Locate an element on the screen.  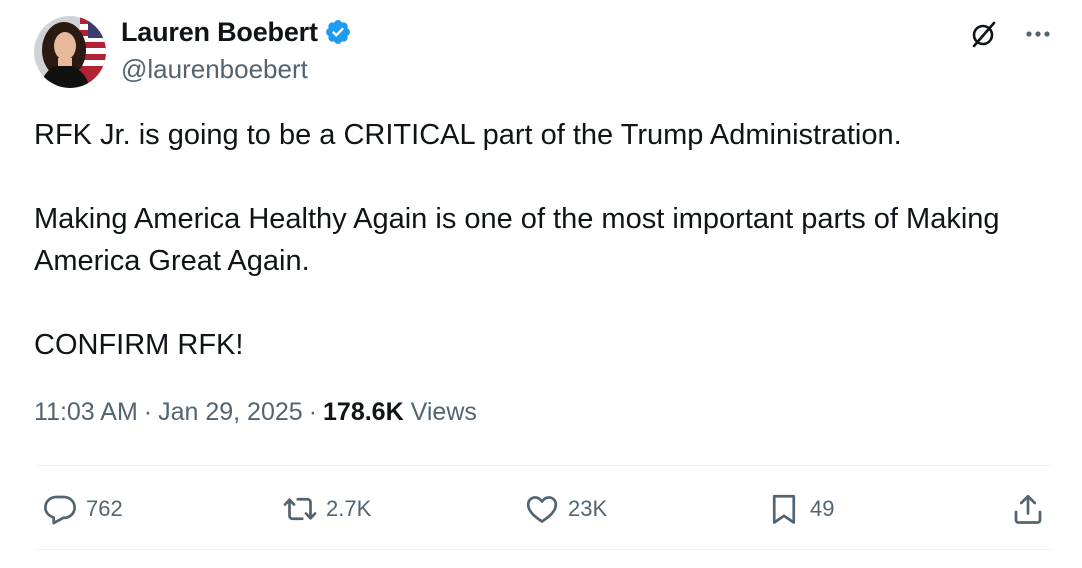
verified-badge-icon is located at coordinates (338, 32).